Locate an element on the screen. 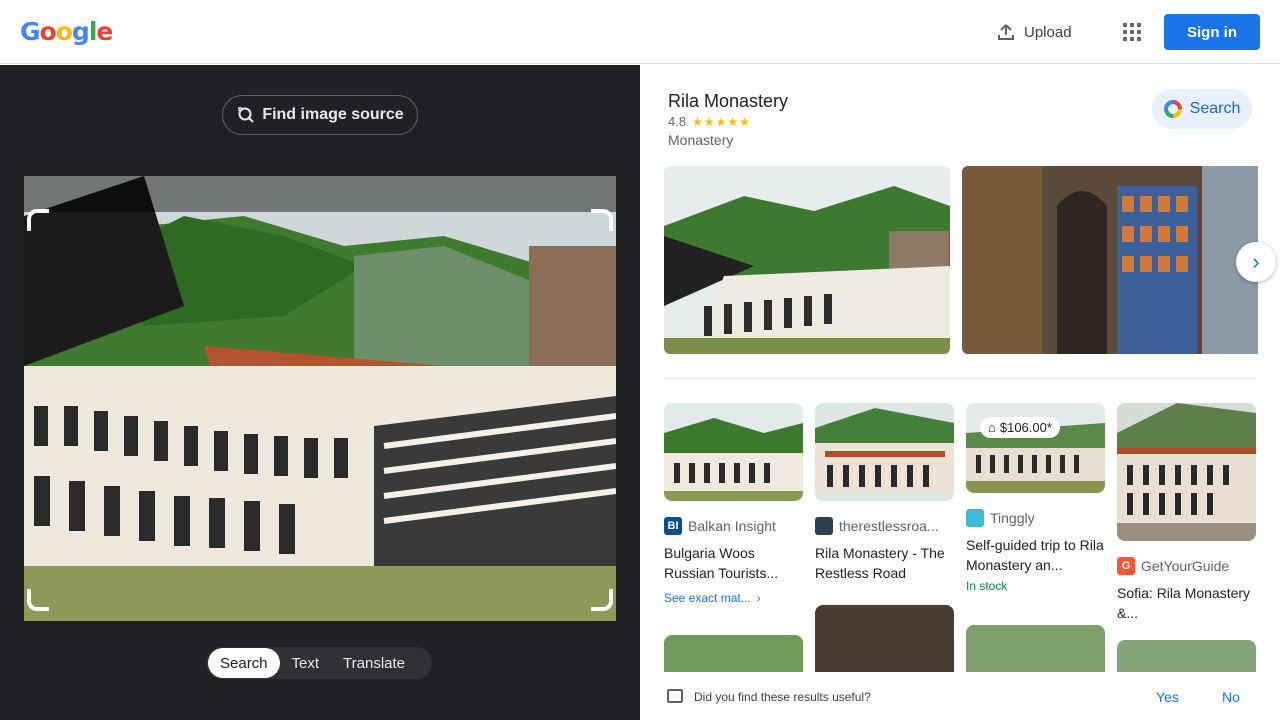 The height and width of the screenshot is (720, 1280). result-source: BI Balkan Insight is located at coordinates (733, 526).